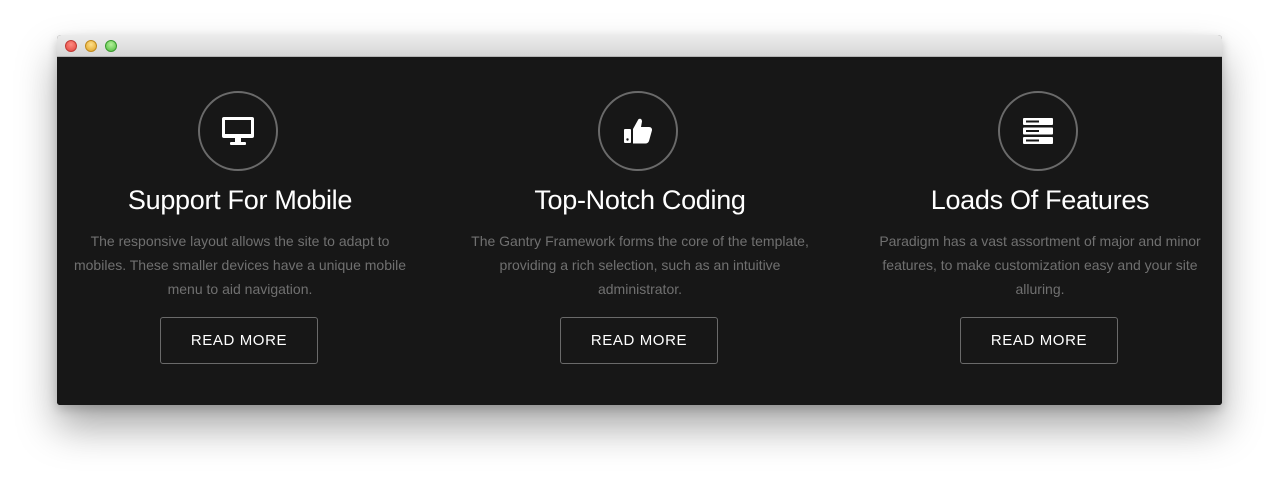 The image size is (1279, 484). Describe the element at coordinates (640, 200) in the screenshot. I see `feature-title: Top-Notch Coding` at that location.